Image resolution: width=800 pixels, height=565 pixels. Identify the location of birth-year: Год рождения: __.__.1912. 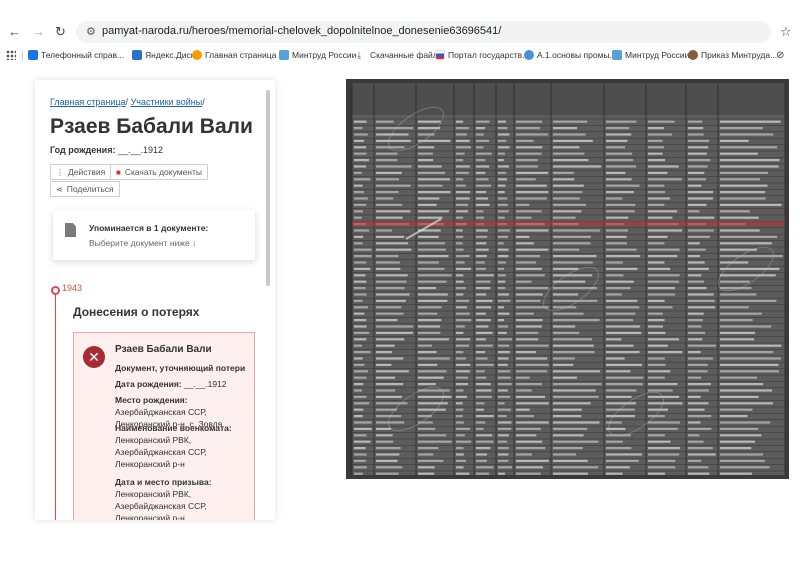
(107, 150).